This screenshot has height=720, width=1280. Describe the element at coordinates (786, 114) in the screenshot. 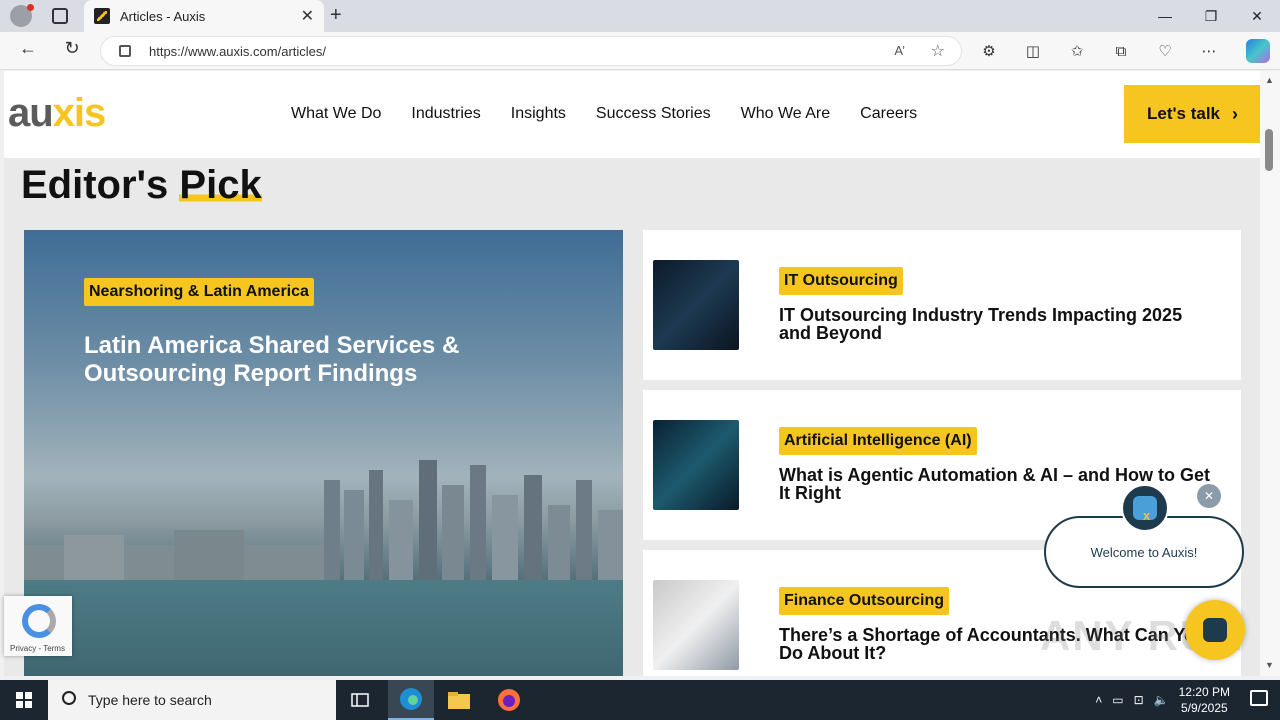

I see `nav-who-we-are: Who We Are` at that location.